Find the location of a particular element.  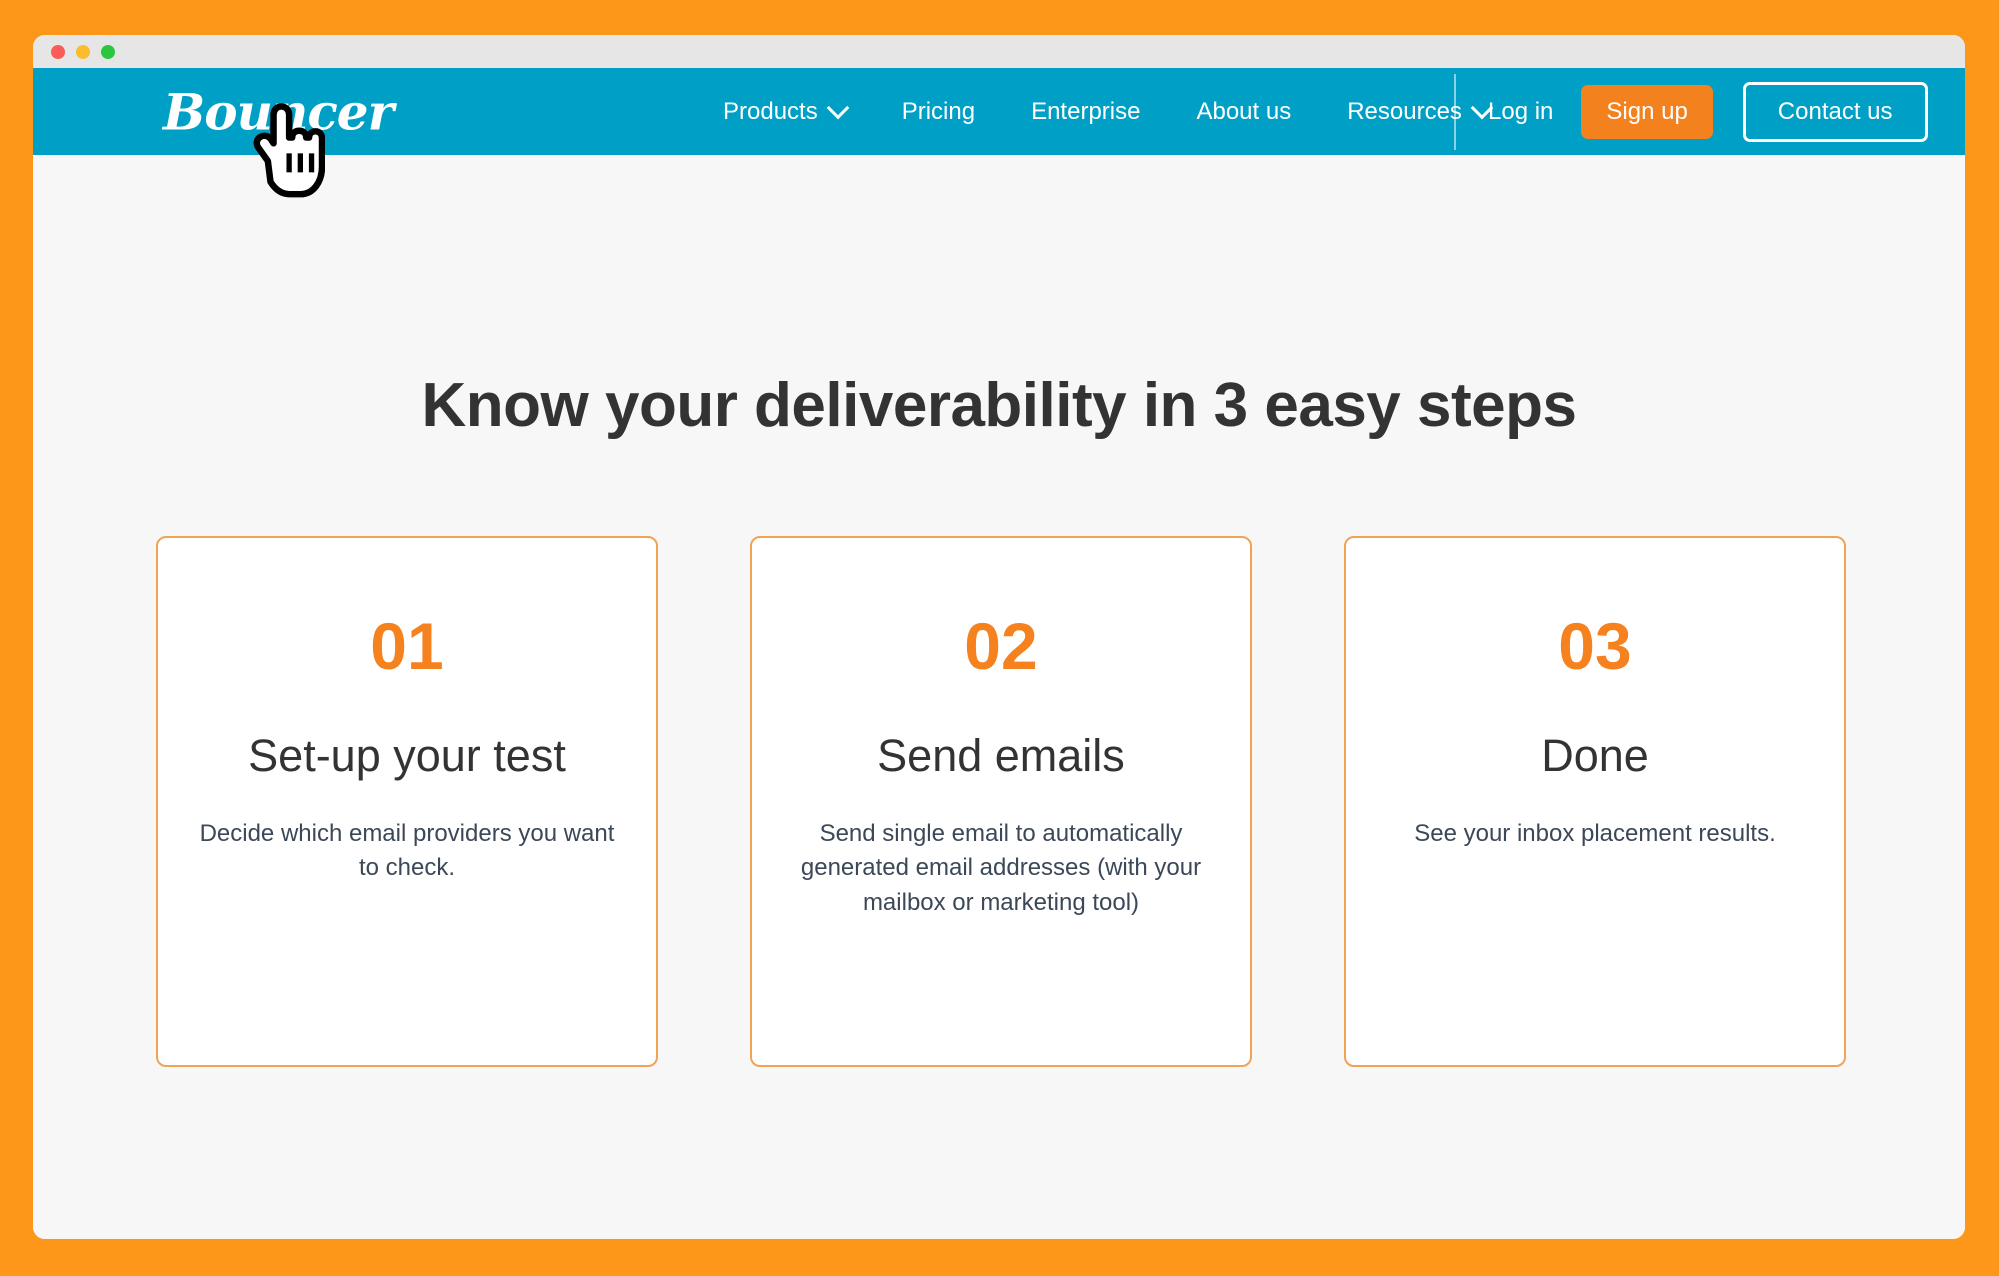

nav-item-products: Products is located at coordinates (786, 111).